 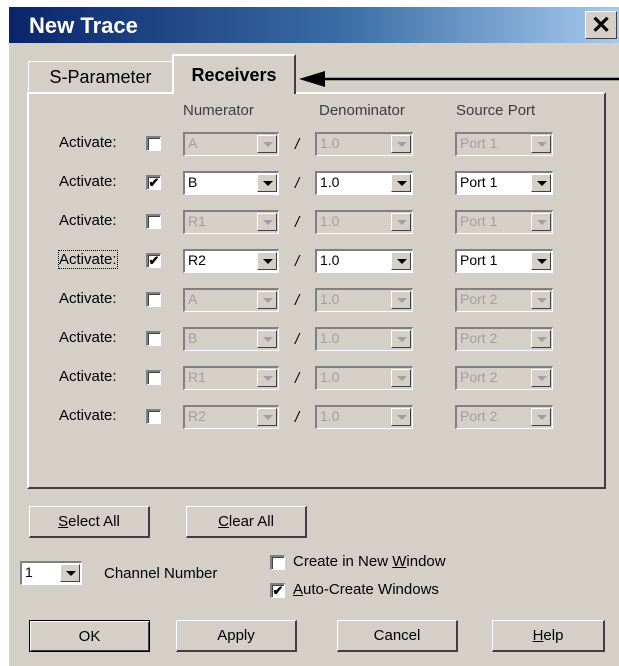 I want to click on apply-button: Apply, so click(x=236, y=636).